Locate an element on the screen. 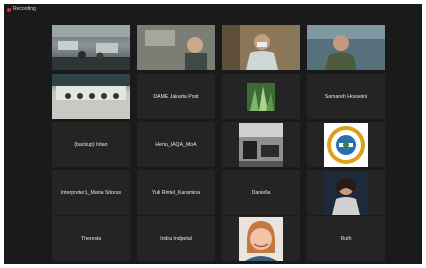 The width and height of the screenshot is (426, 268). top-bar: Recording is located at coordinates (213, 9).